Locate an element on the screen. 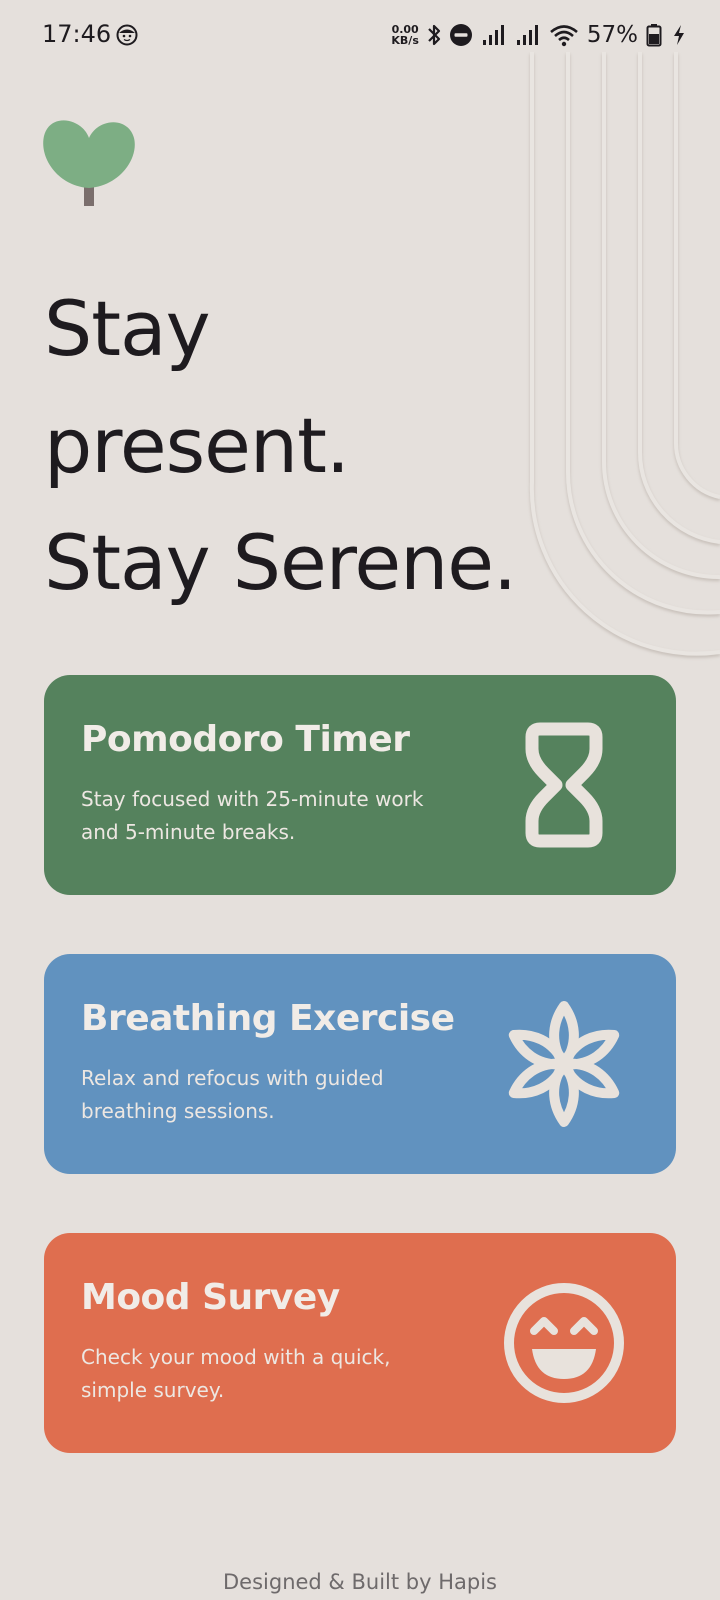 The image size is (720, 1600). charging-icon is located at coordinates (679, 35).